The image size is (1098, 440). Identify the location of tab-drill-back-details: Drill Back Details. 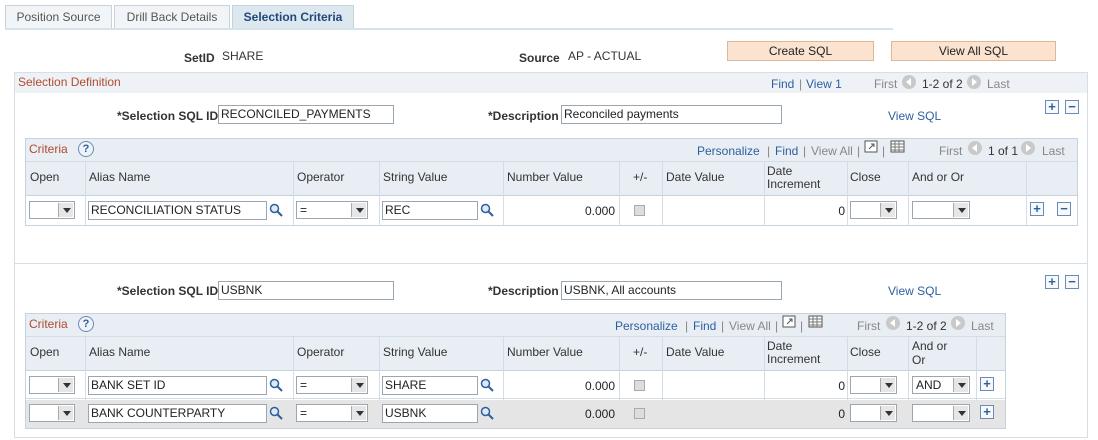
(172, 17).